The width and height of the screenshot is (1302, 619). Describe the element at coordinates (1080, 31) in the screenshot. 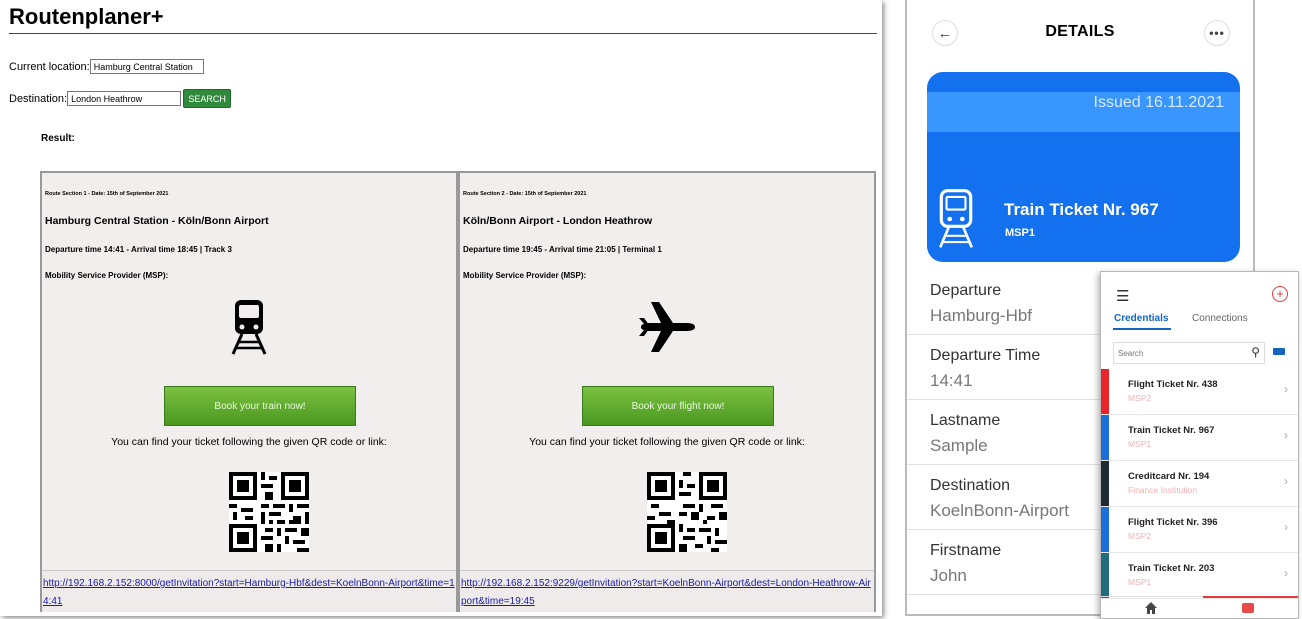

I see `details-title: DETAILS` at that location.